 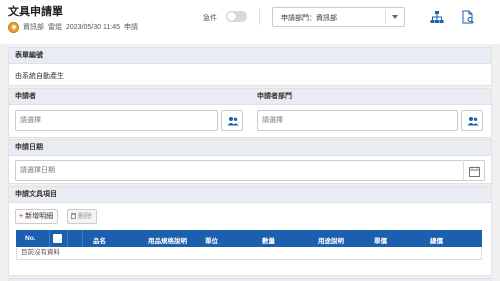 I want to click on calendar-button, so click(x=474, y=170).